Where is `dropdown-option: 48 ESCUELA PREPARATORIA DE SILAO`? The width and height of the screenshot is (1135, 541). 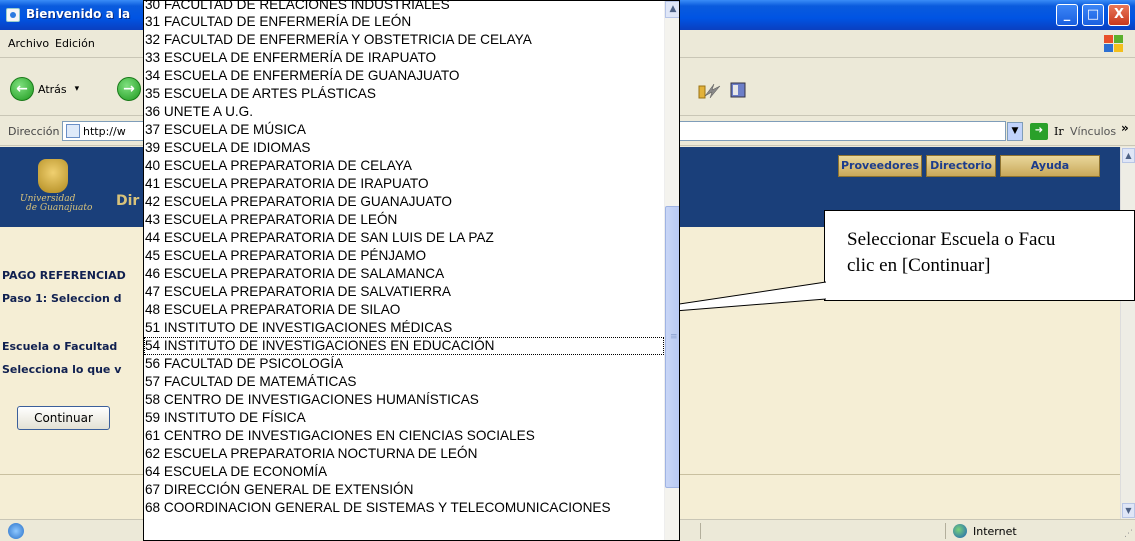
dropdown-option: 48 ESCUELA PREPARATORIA DE SILAO is located at coordinates (404, 310).